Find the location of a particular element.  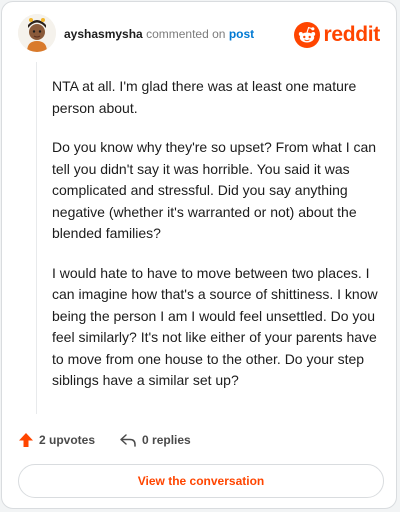

avatar is located at coordinates (37, 33).